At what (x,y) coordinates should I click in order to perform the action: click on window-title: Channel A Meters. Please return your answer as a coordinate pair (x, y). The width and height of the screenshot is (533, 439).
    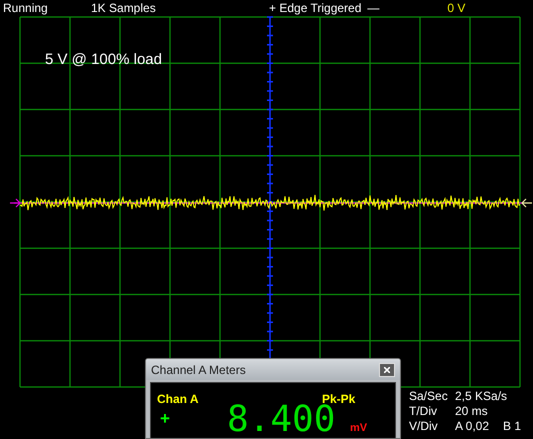
    Looking at the image, I should click on (198, 370).